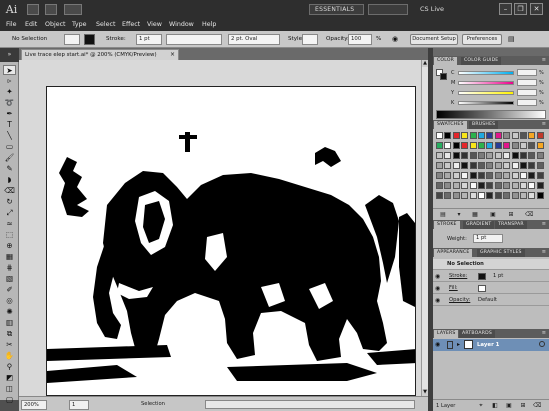 Image resolution: width=549 pixels, height=411 pixels. What do you see at coordinates (360, 39) in the screenshot?
I see `opacity-field: 100` at bounding box center [360, 39].